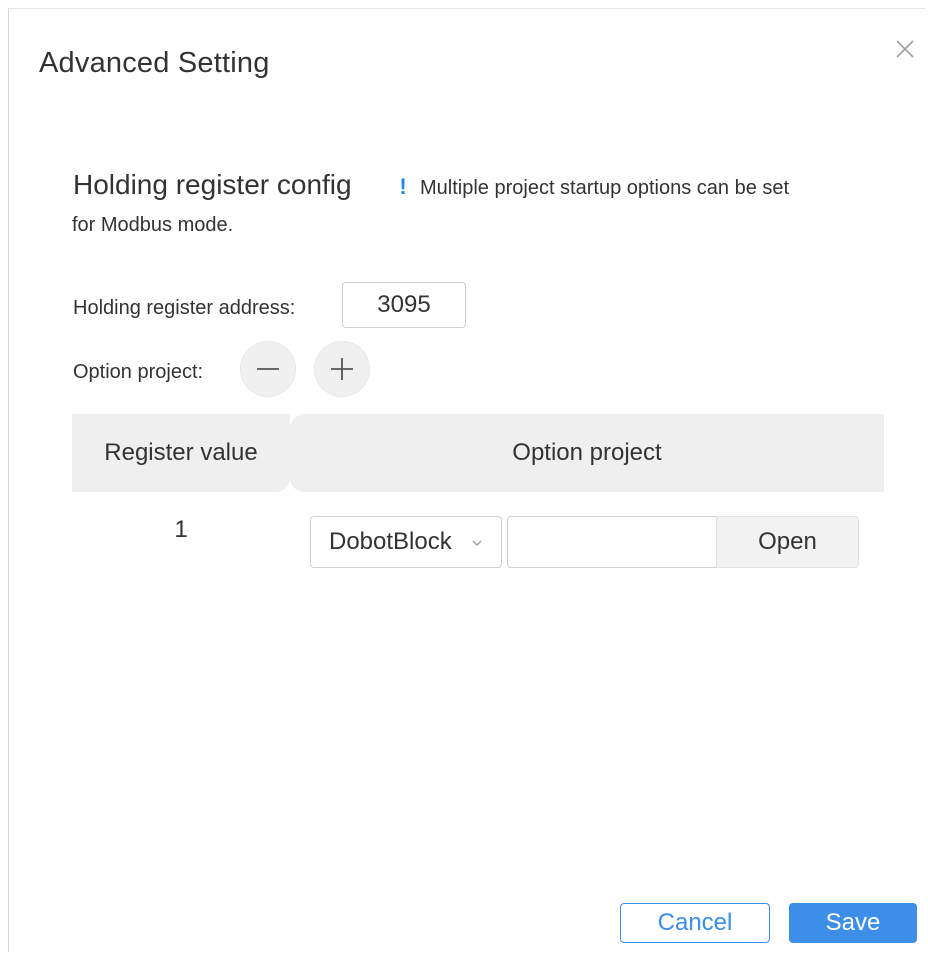  Describe the element at coordinates (212, 184) in the screenshot. I see `section-title: Holding register config` at that location.